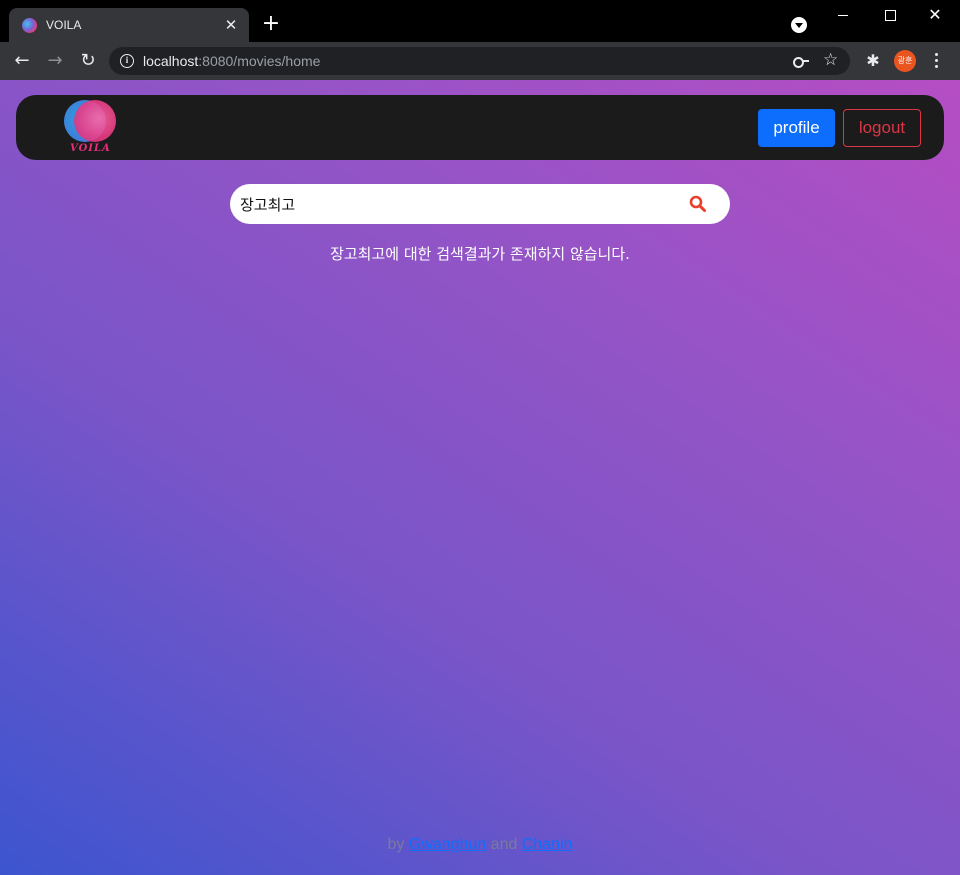 This screenshot has width=960, height=875. I want to click on logo-text: VOILA, so click(90, 148).